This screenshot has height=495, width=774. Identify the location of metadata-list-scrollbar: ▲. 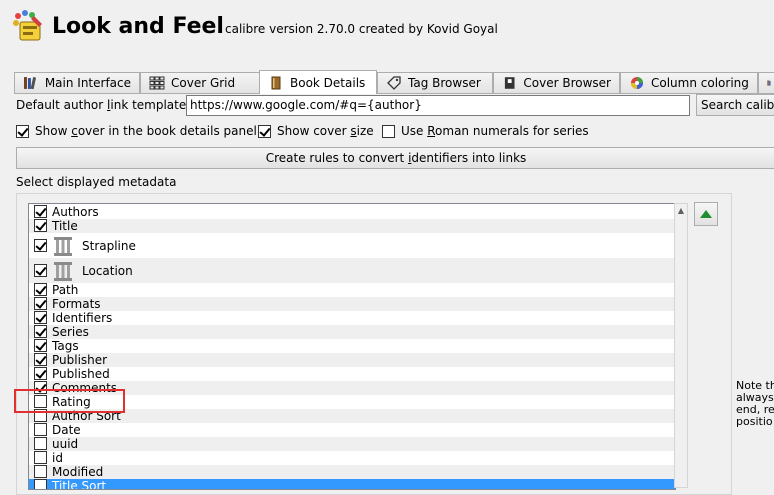
(681, 345).